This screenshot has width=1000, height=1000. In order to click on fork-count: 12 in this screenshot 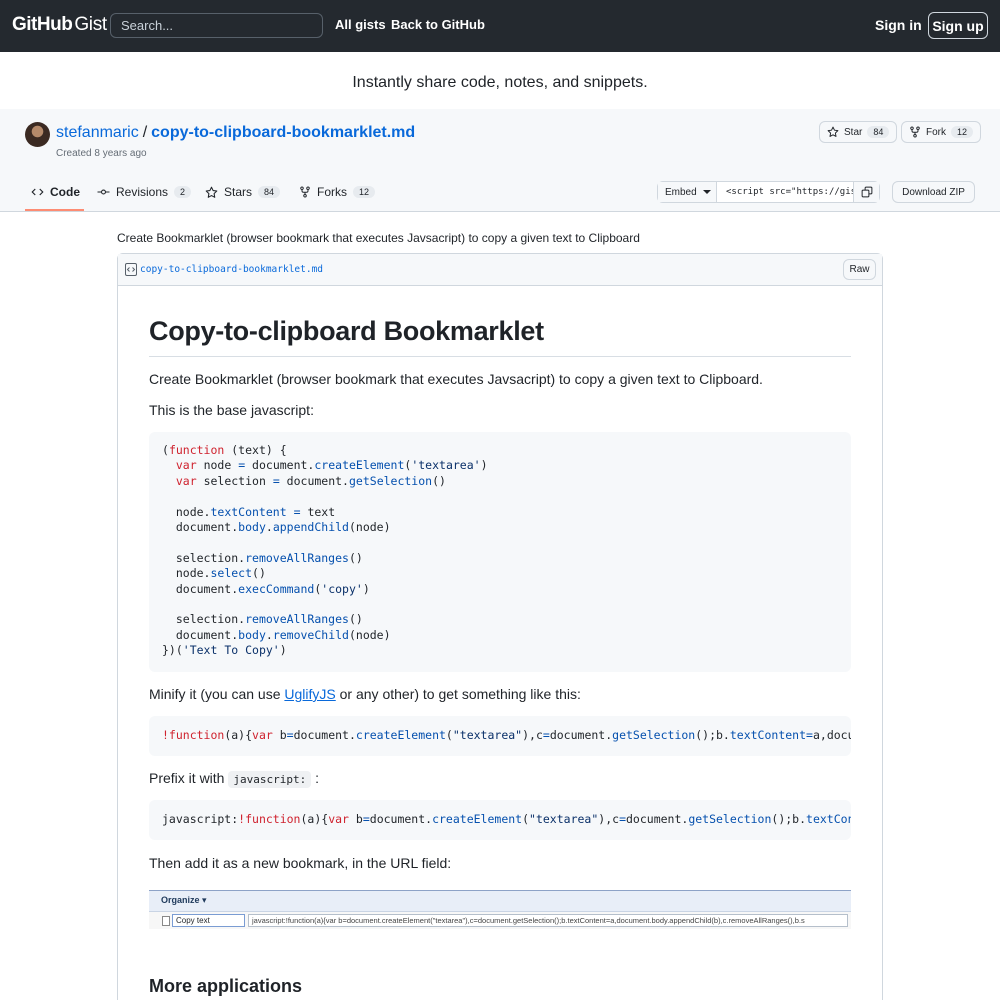, I will do `click(962, 132)`.